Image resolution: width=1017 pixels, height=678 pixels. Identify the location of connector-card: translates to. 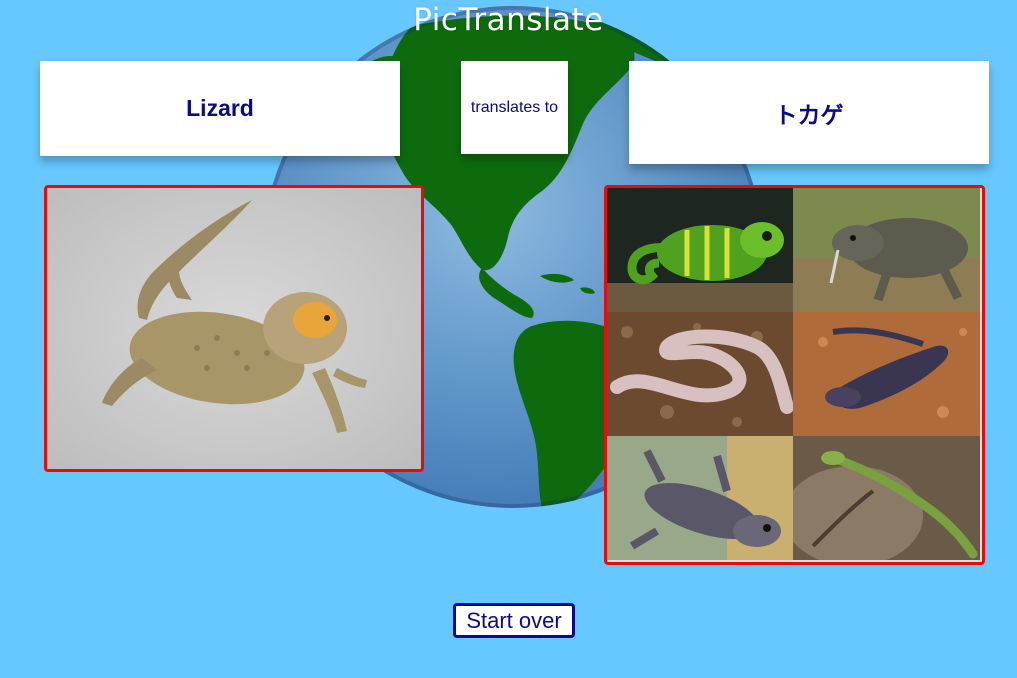
(514, 107).